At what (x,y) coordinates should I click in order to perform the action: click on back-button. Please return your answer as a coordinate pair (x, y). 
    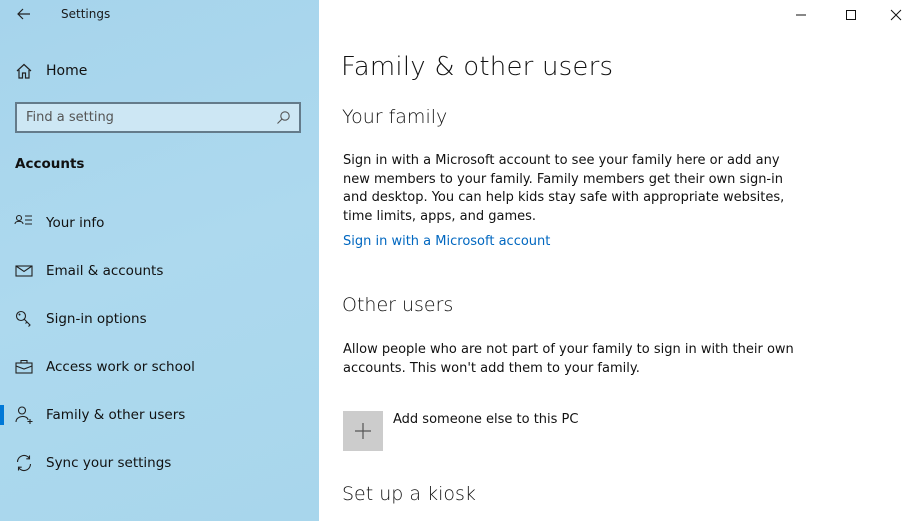
    Looking at the image, I should click on (24, 14).